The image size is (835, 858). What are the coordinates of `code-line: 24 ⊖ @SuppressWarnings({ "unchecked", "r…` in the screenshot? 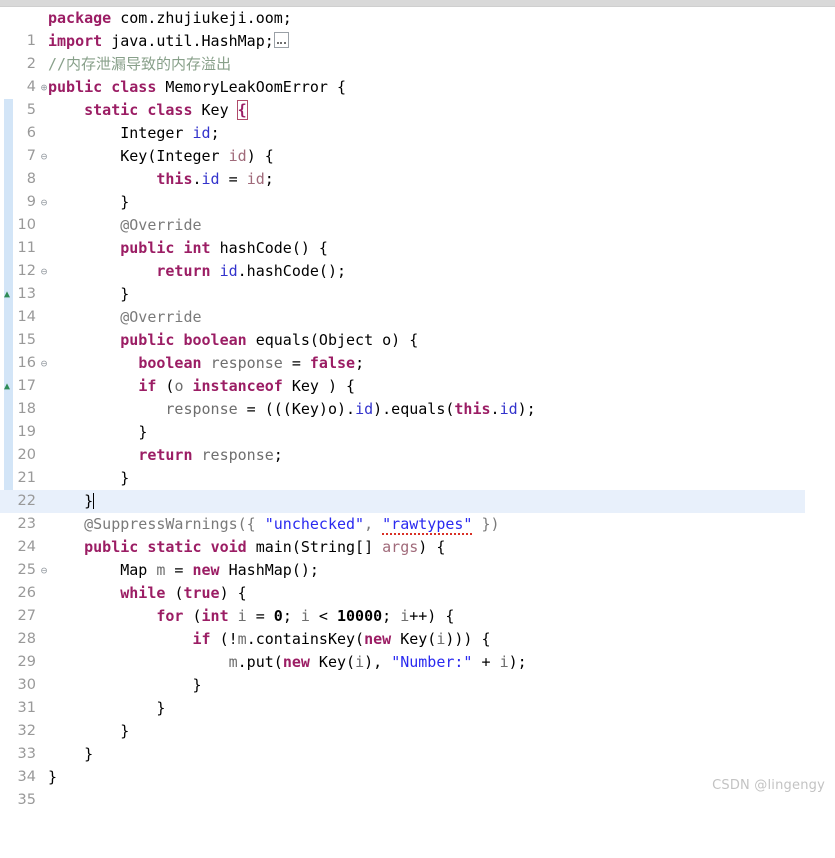 It's located at (417, 545).